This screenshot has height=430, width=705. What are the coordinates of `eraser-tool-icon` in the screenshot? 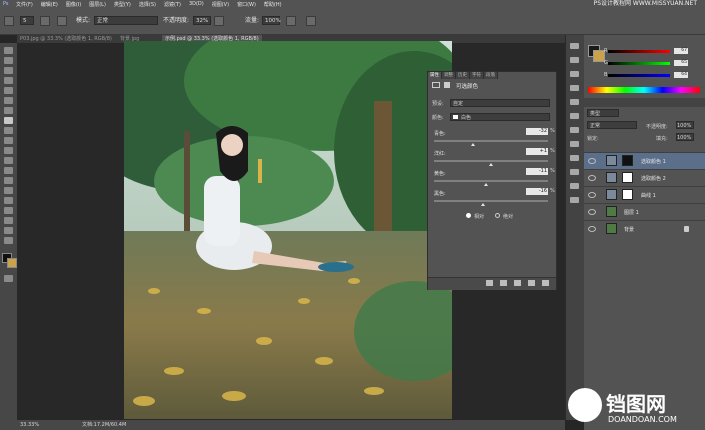 It's located at (8, 150).